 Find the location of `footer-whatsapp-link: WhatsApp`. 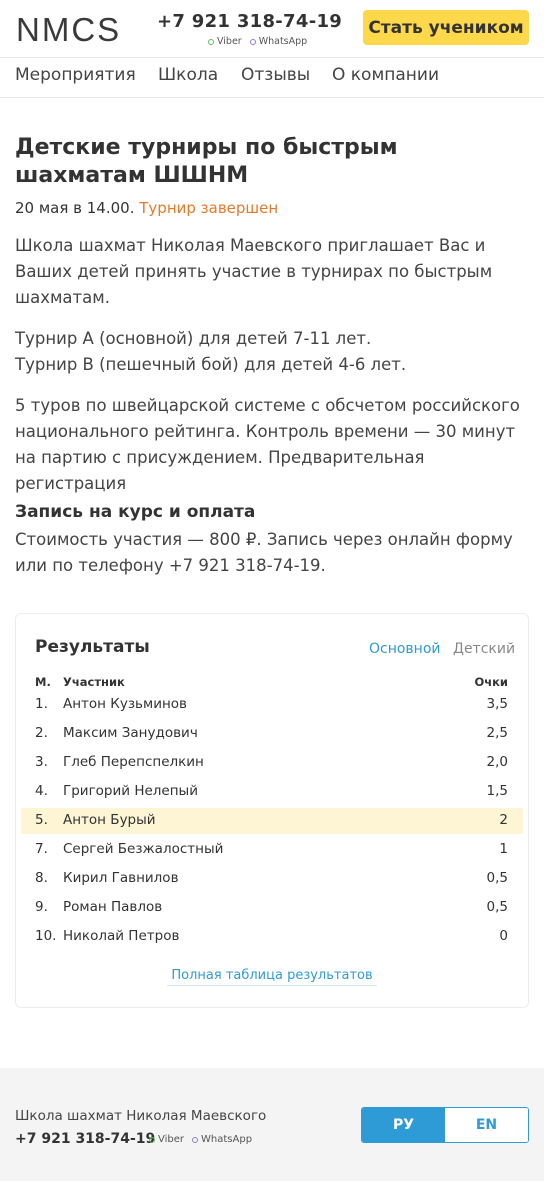

footer-whatsapp-link: WhatsApp is located at coordinates (222, 1139).